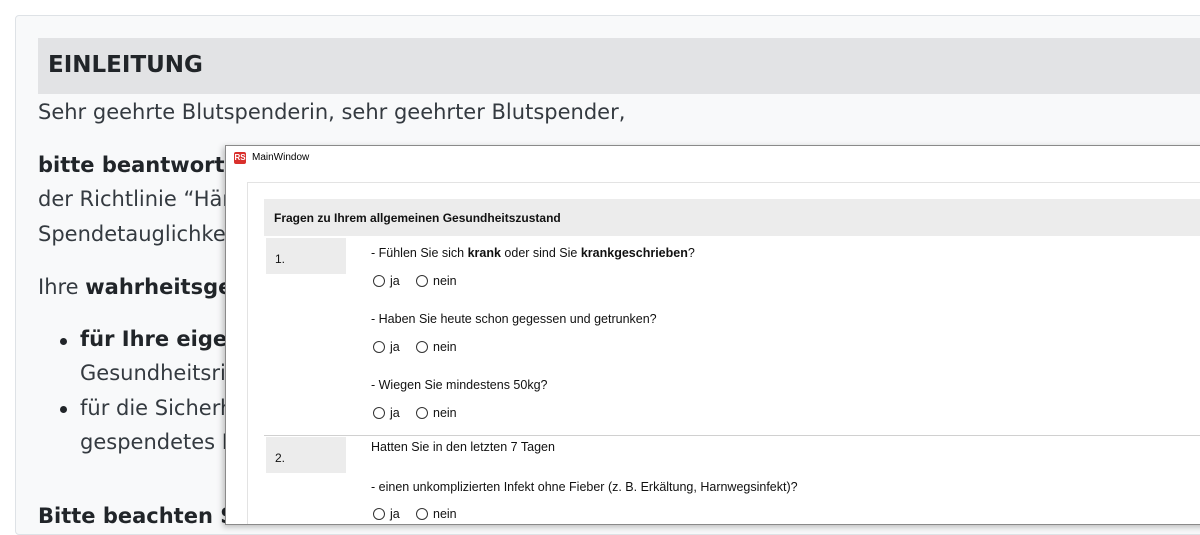 The width and height of the screenshot is (1200, 535). What do you see at coordinates (713, 158) in the screenshot?
I see `window-titlebar: RS MainWindow` at bounding box center [713, 158].